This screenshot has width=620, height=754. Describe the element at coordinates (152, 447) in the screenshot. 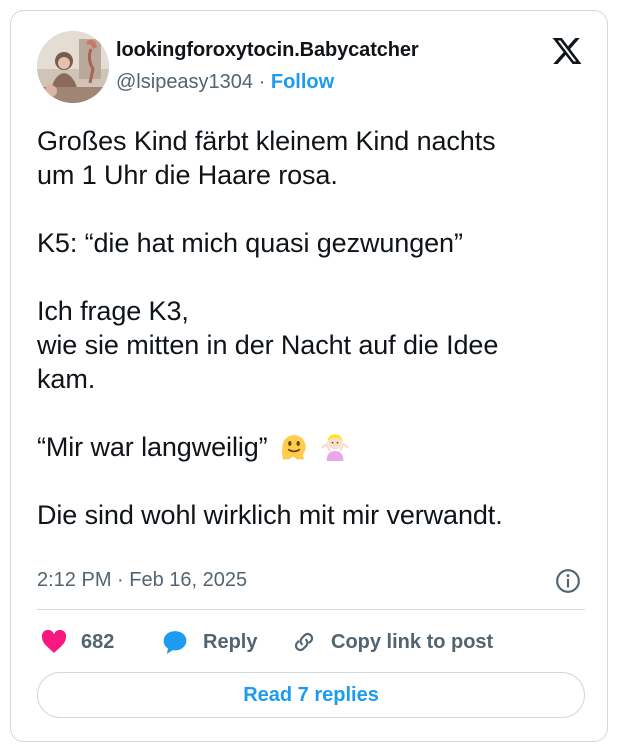

I see `tweet-line: “Mir war langweilig”` at that location.